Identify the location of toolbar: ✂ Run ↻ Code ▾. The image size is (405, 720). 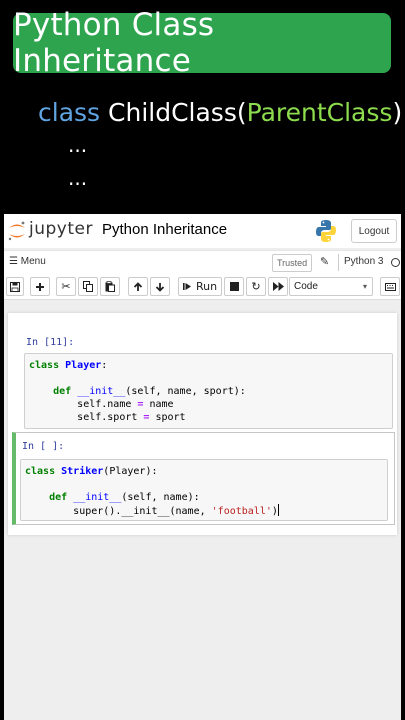
(202, 287).